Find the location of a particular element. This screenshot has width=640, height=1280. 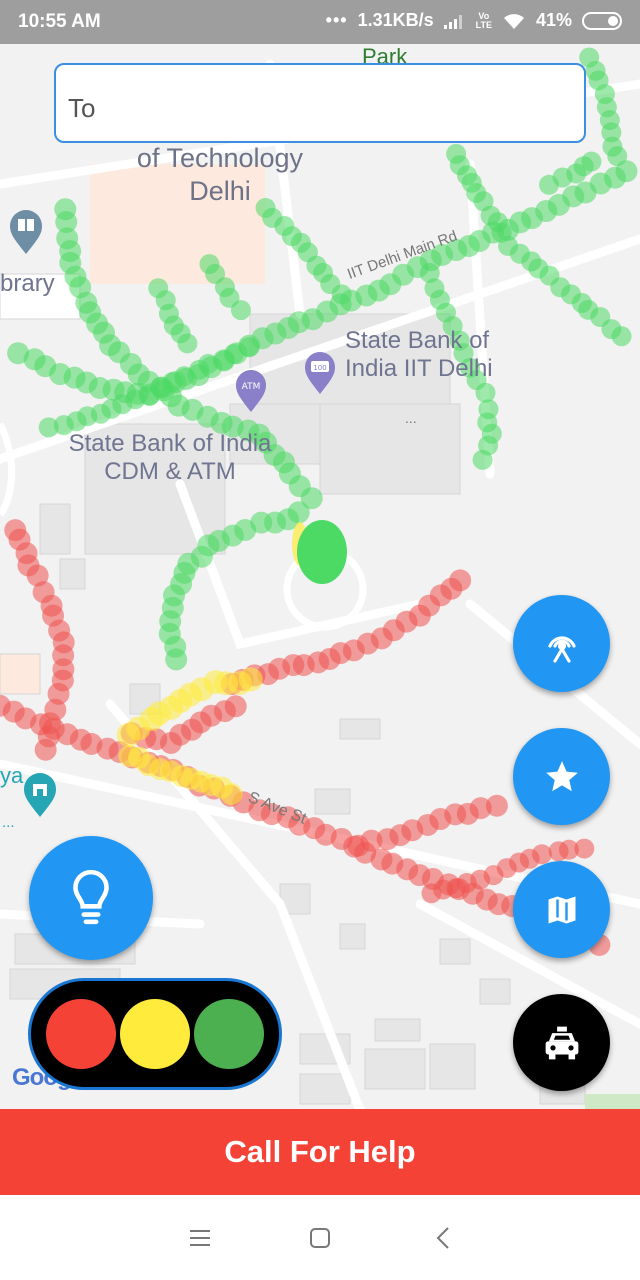

back-button is located at coordinates (443, 1238).